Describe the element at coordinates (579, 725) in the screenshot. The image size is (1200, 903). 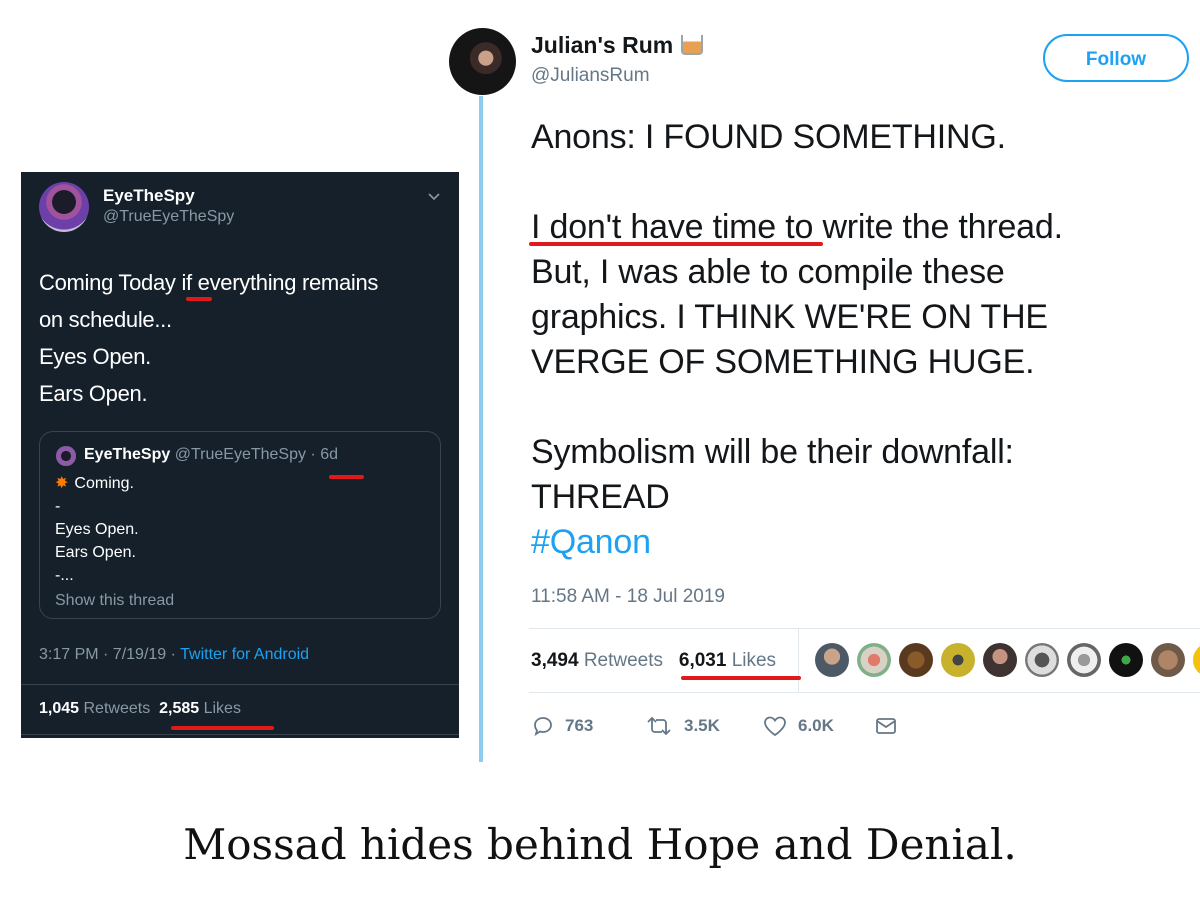
I see `reply-count: 763` at that location.